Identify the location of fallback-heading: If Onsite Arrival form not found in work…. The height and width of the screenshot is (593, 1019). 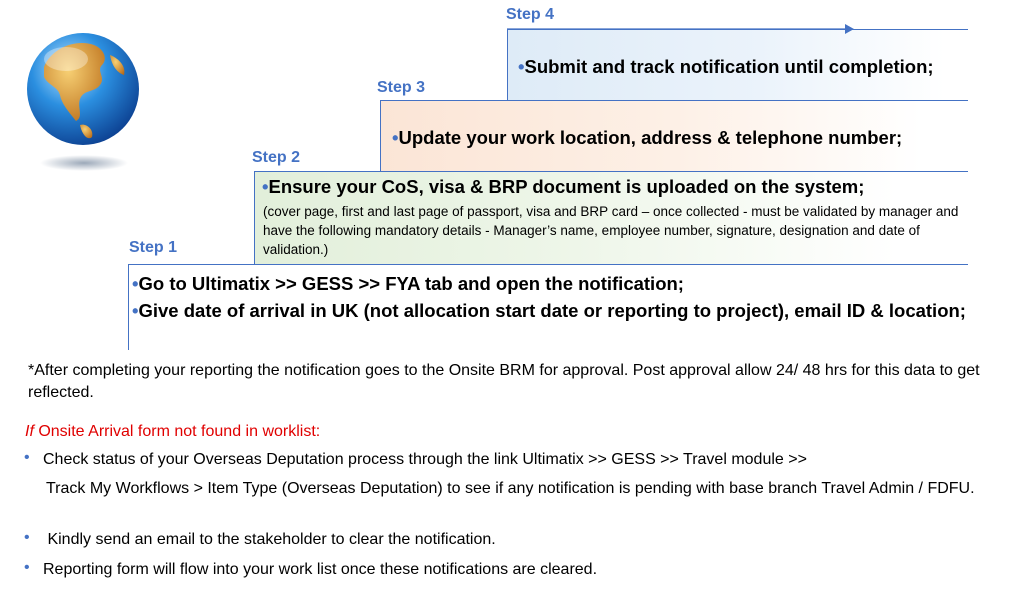
(173, 431).